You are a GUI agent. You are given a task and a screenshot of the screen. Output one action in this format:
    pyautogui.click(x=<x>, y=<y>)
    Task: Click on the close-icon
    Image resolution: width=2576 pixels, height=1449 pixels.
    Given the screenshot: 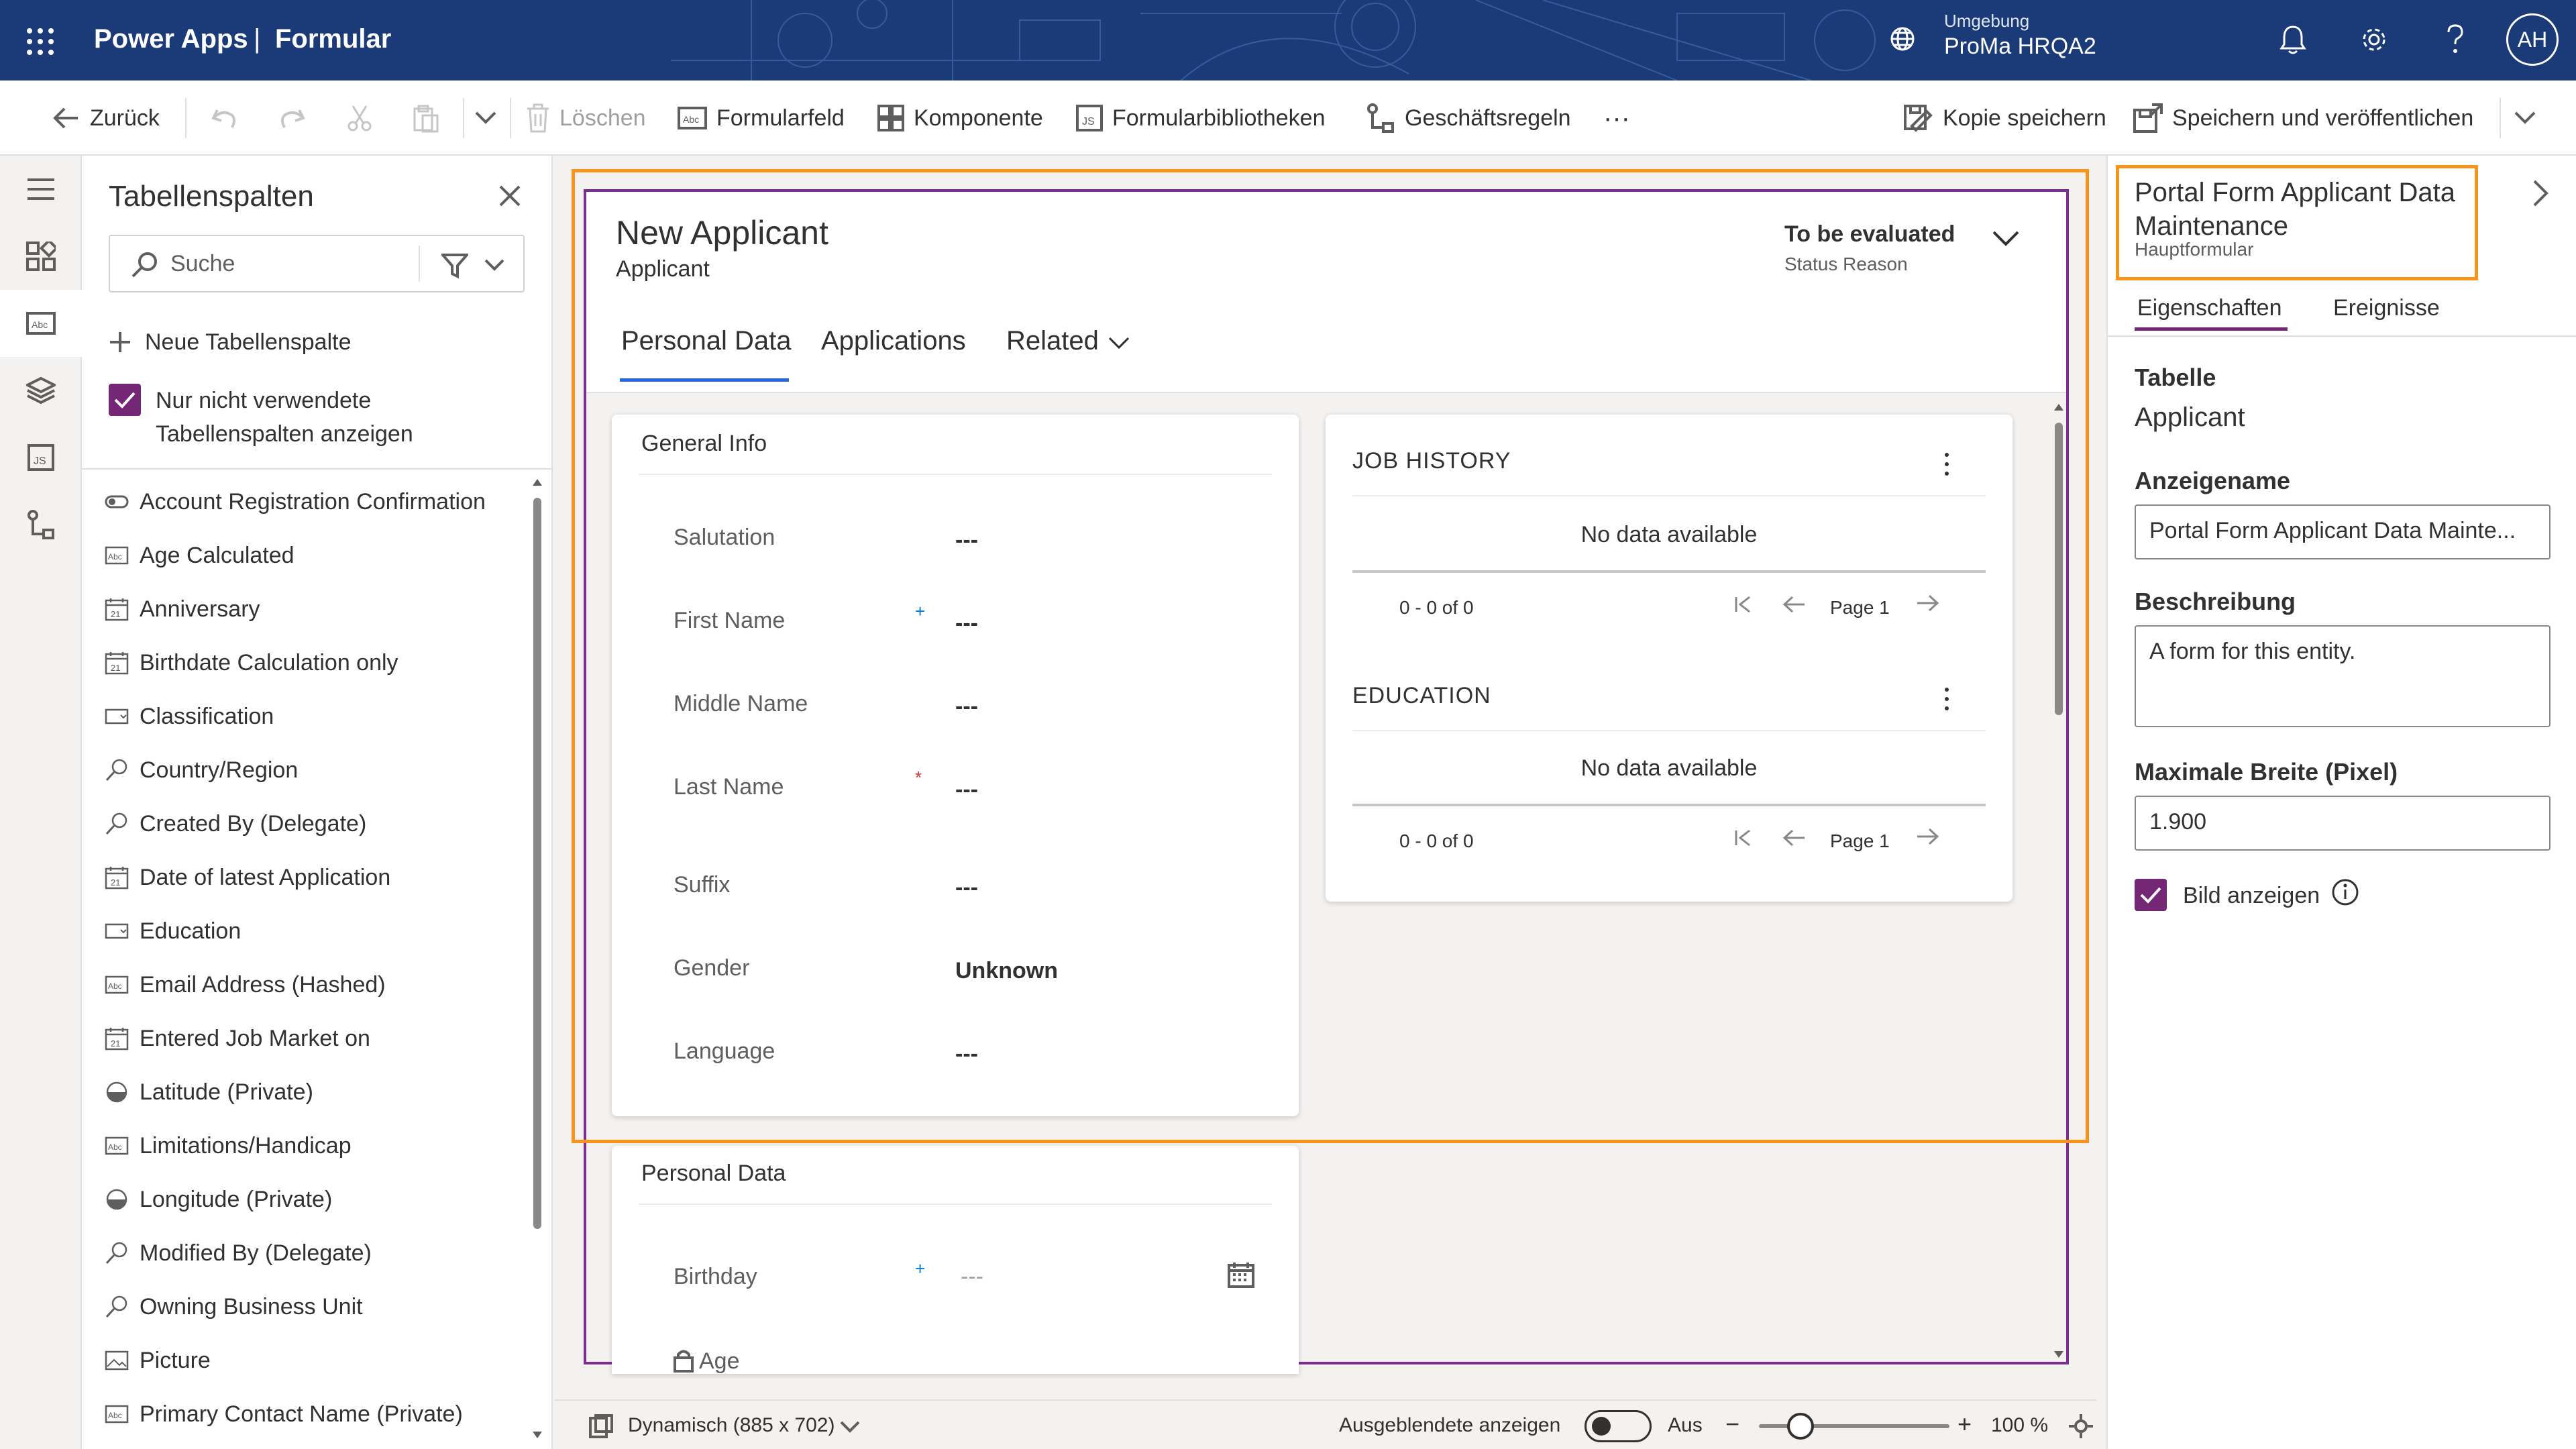 What is the action you would take?
    pyautogui.click(x=510, y=196)
    